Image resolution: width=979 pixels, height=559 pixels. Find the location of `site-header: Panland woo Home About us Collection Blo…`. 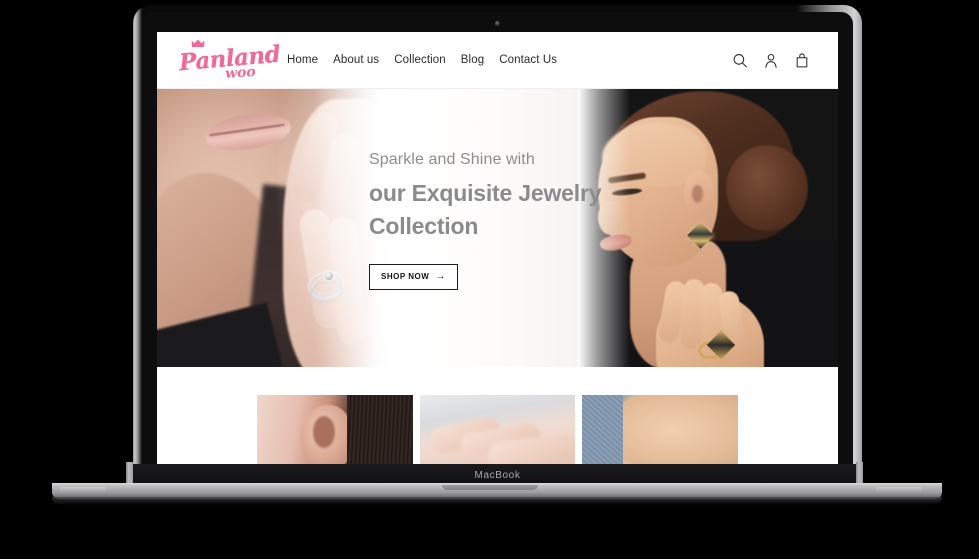

site-header: Panland woo Home About us Collection Blo… is located at coordinates (497, 60).